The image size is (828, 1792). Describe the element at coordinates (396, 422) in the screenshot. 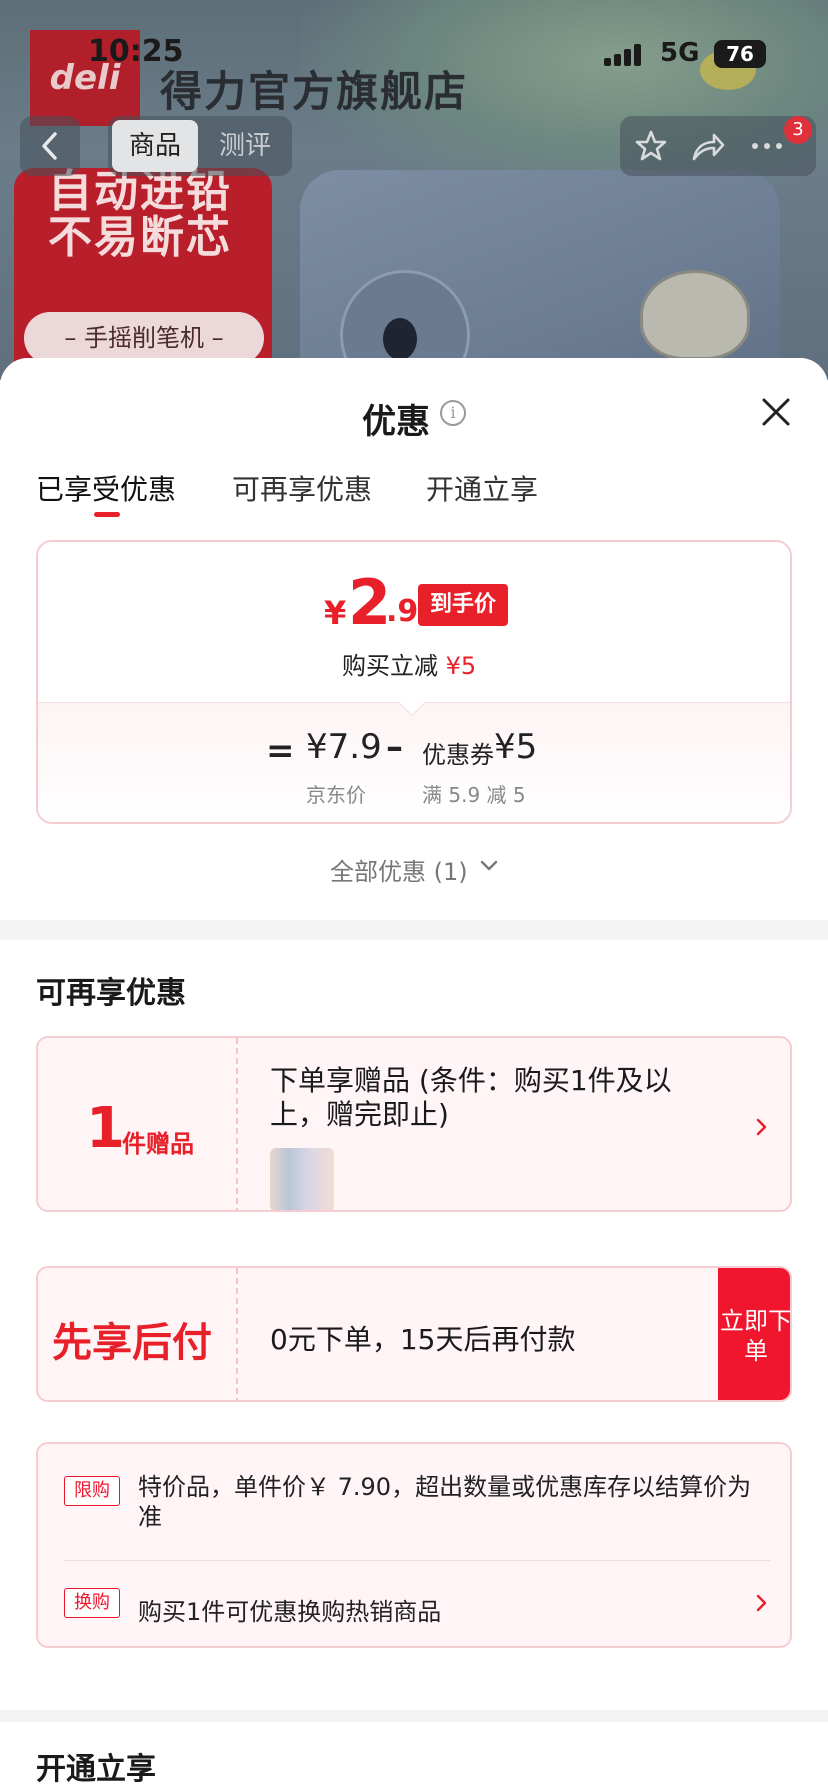

I see `sheet-title: 优惠` at that location.